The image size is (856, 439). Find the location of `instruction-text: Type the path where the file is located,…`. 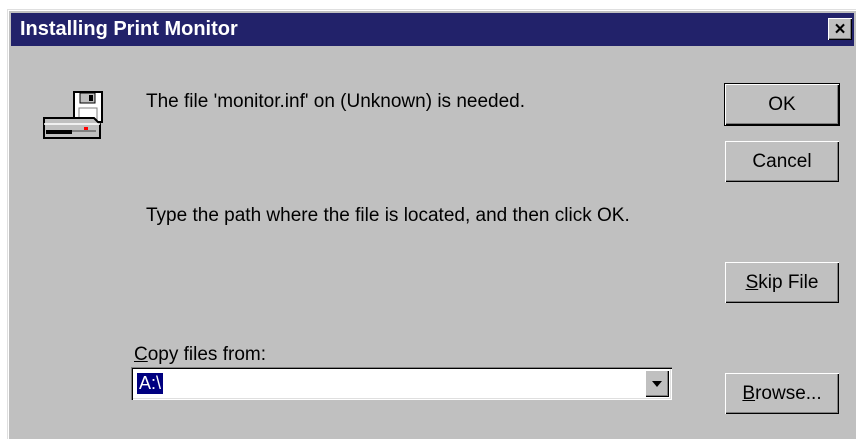

instruction-text: Type the path where the file is located,… is located at coordinates (388, 215).